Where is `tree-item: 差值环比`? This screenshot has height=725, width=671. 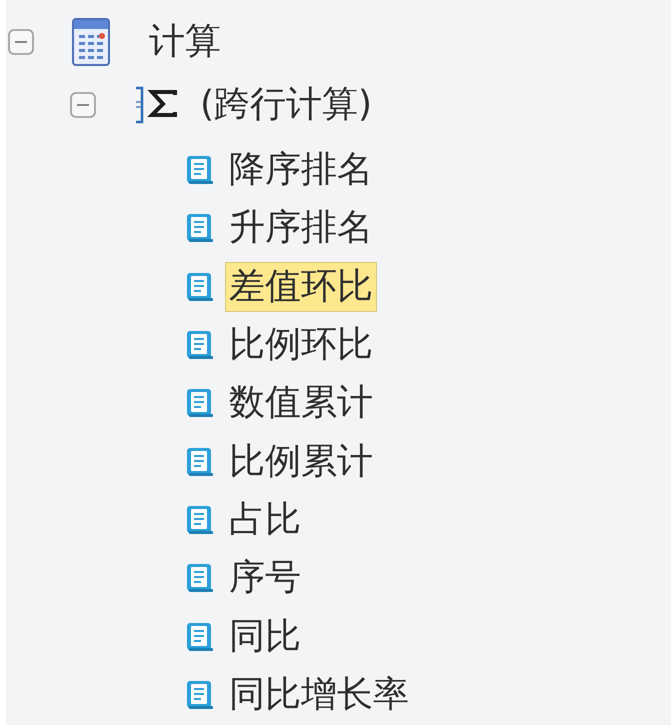
tree-item: 差值环比 is located at coordinates (301, 286).